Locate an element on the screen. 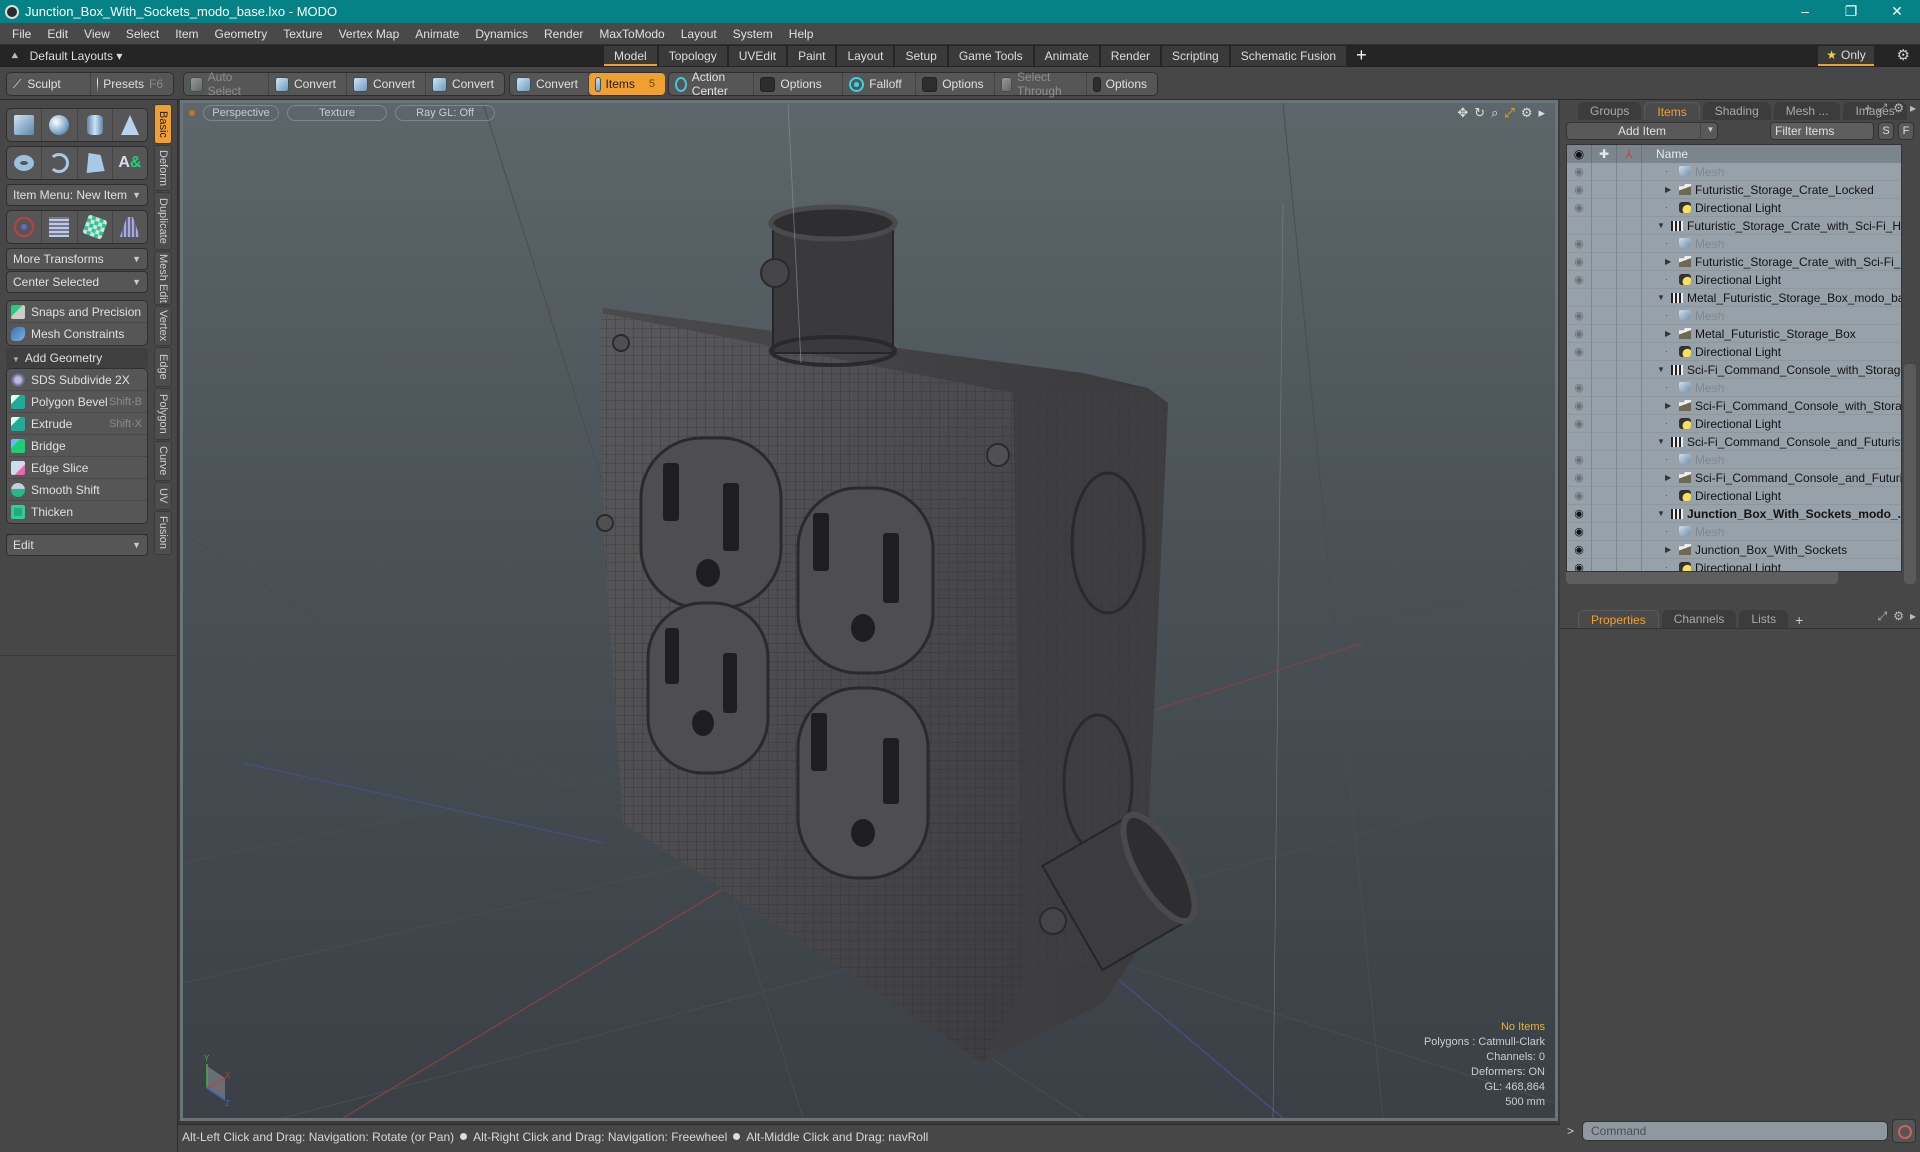 The height and width of the screenshot is (1152, 1920). tab-lists: Lists is located at coordinates (1764, 619).